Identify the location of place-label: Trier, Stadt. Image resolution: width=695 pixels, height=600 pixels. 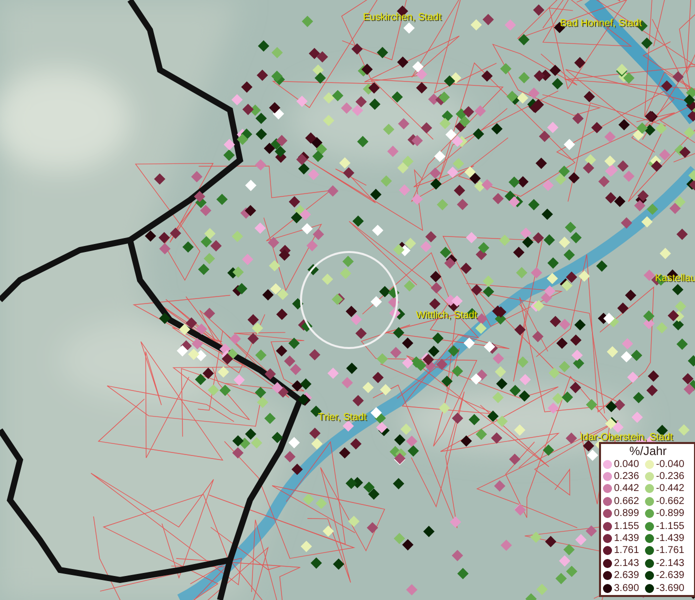
(342, 417).